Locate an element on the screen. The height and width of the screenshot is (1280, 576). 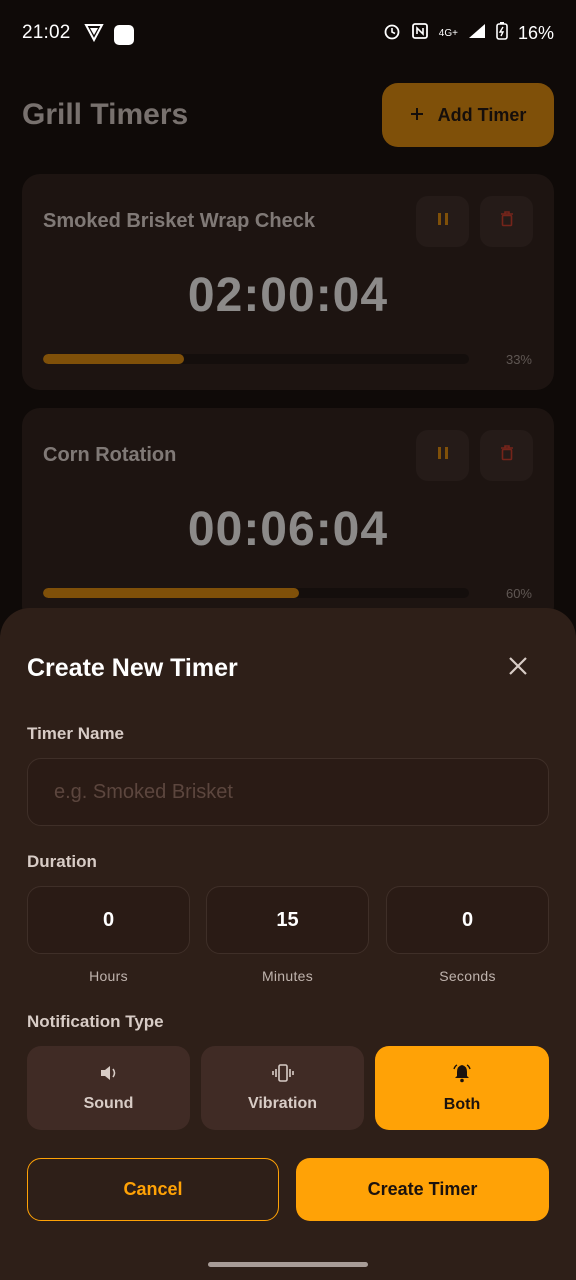
page-title: Grill Timers is located at coordinates (105, 114).